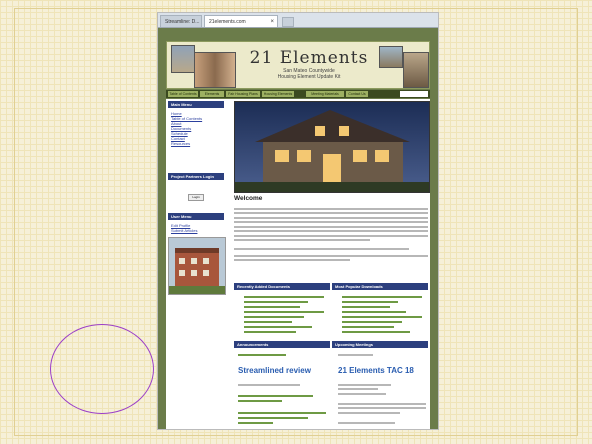  I want to click on nav-item: Elements, so click(212, 94).